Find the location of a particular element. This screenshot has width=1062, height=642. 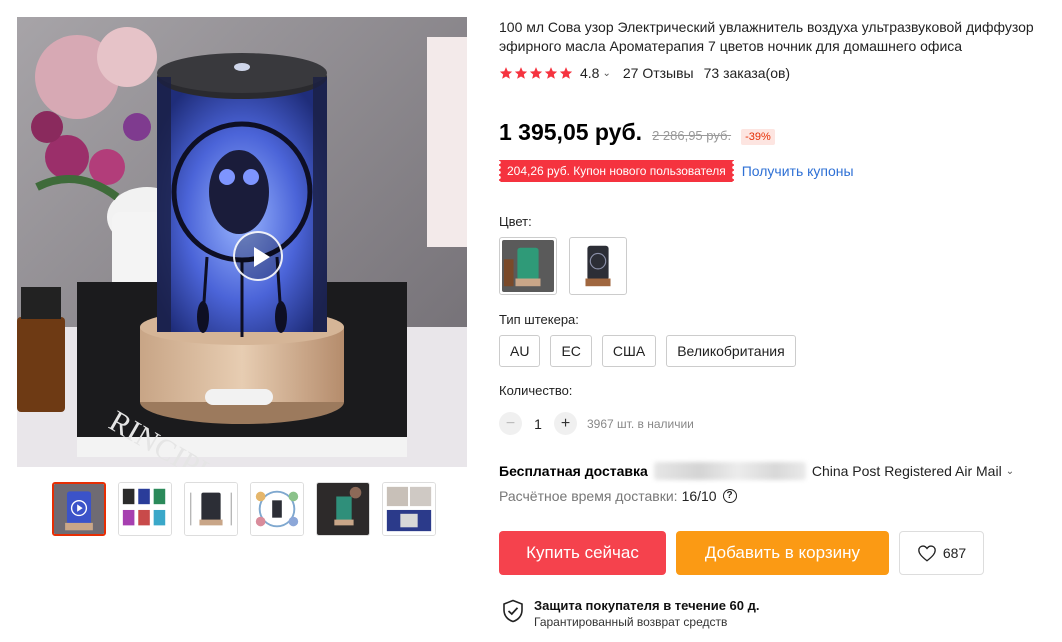

free-shipping-label: Бесплатная доставка is located at coordinates (573, 471).